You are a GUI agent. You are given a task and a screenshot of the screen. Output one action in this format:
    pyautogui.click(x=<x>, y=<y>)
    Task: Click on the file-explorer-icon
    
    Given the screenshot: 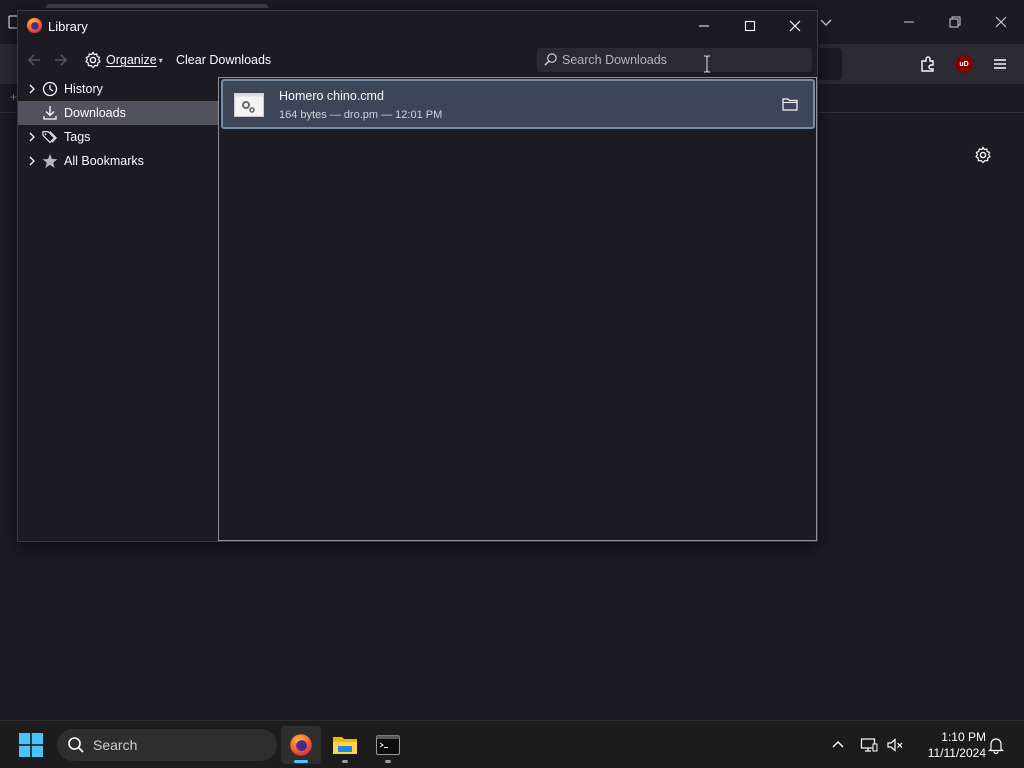 What is the action you would take?
    pyautogui.click(x=345, y=745)
    